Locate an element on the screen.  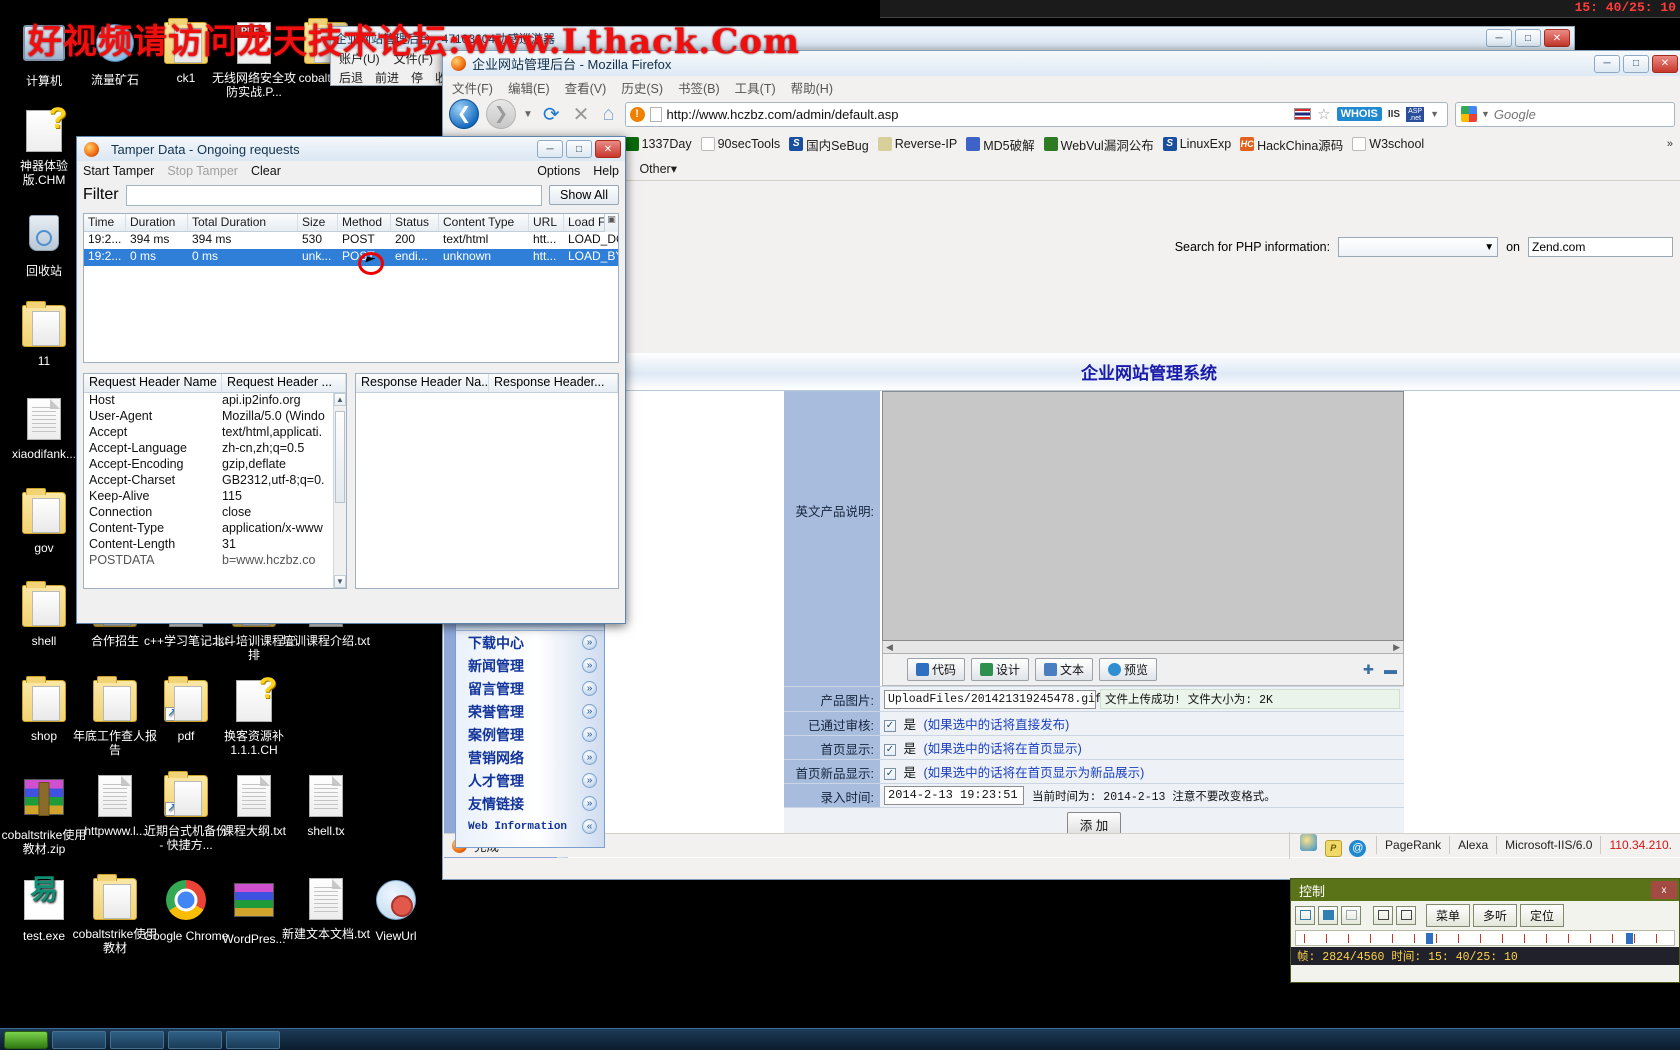
desktop-icon: 神器体验版.CHM is located at coordinates (44, 146).